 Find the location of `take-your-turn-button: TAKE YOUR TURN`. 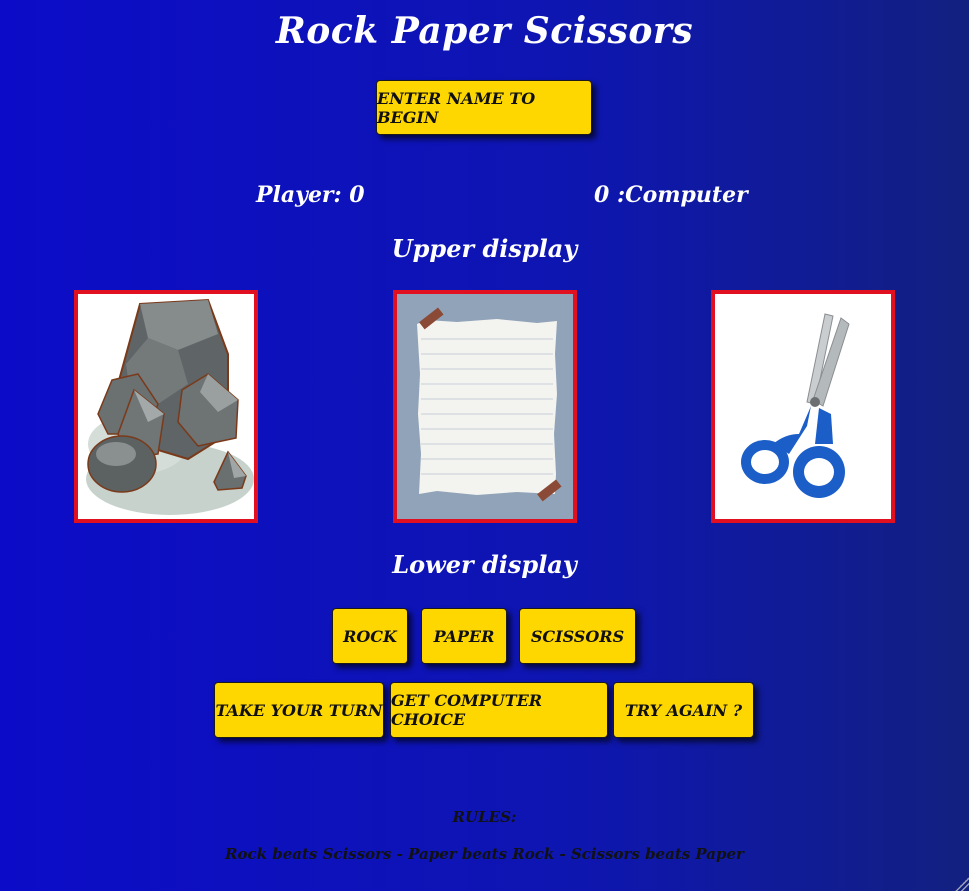

take-your-turn-button: TAKE YOUR TURN is located at coordinates (299, 710).